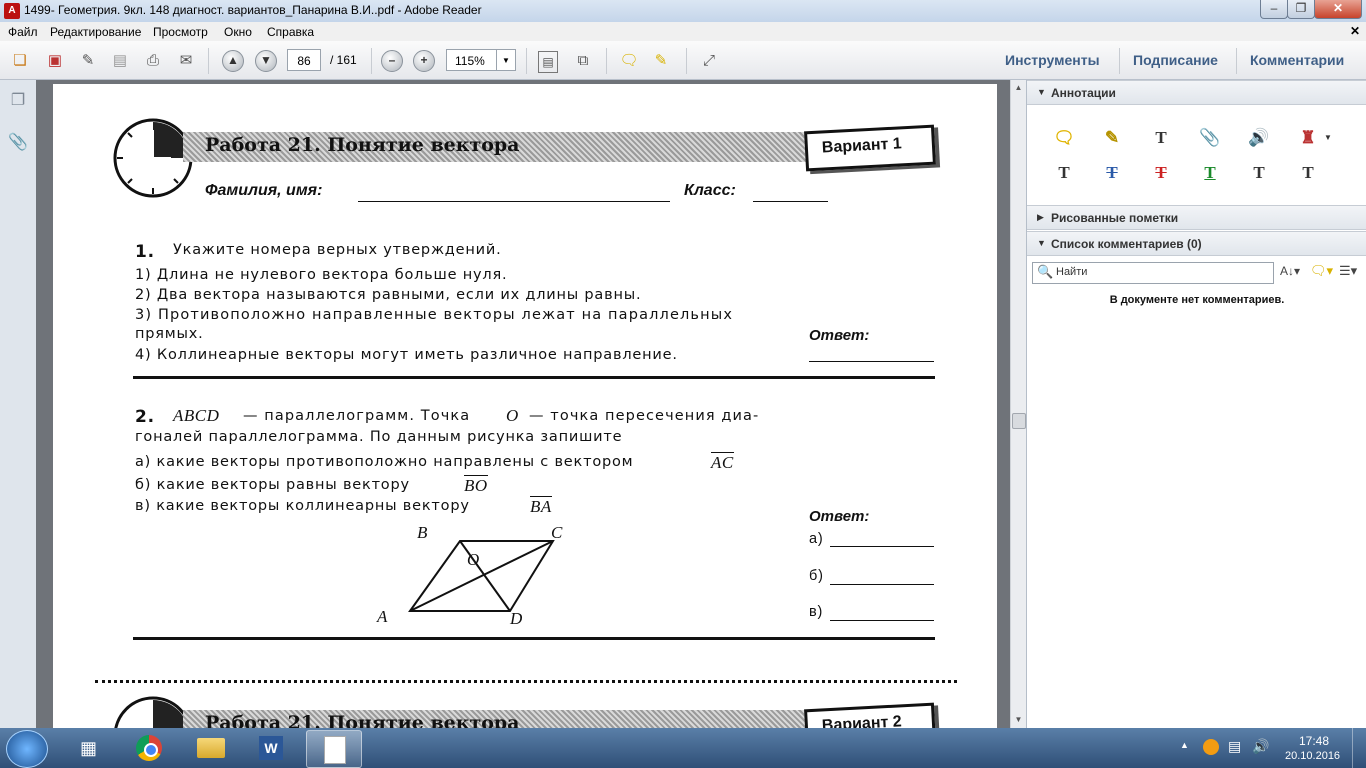 The image size is (1366, 768). Describe the element at coordinates (18, 404) in the screenshot. I see `navigation-pane: ❐ 📎` at that location.